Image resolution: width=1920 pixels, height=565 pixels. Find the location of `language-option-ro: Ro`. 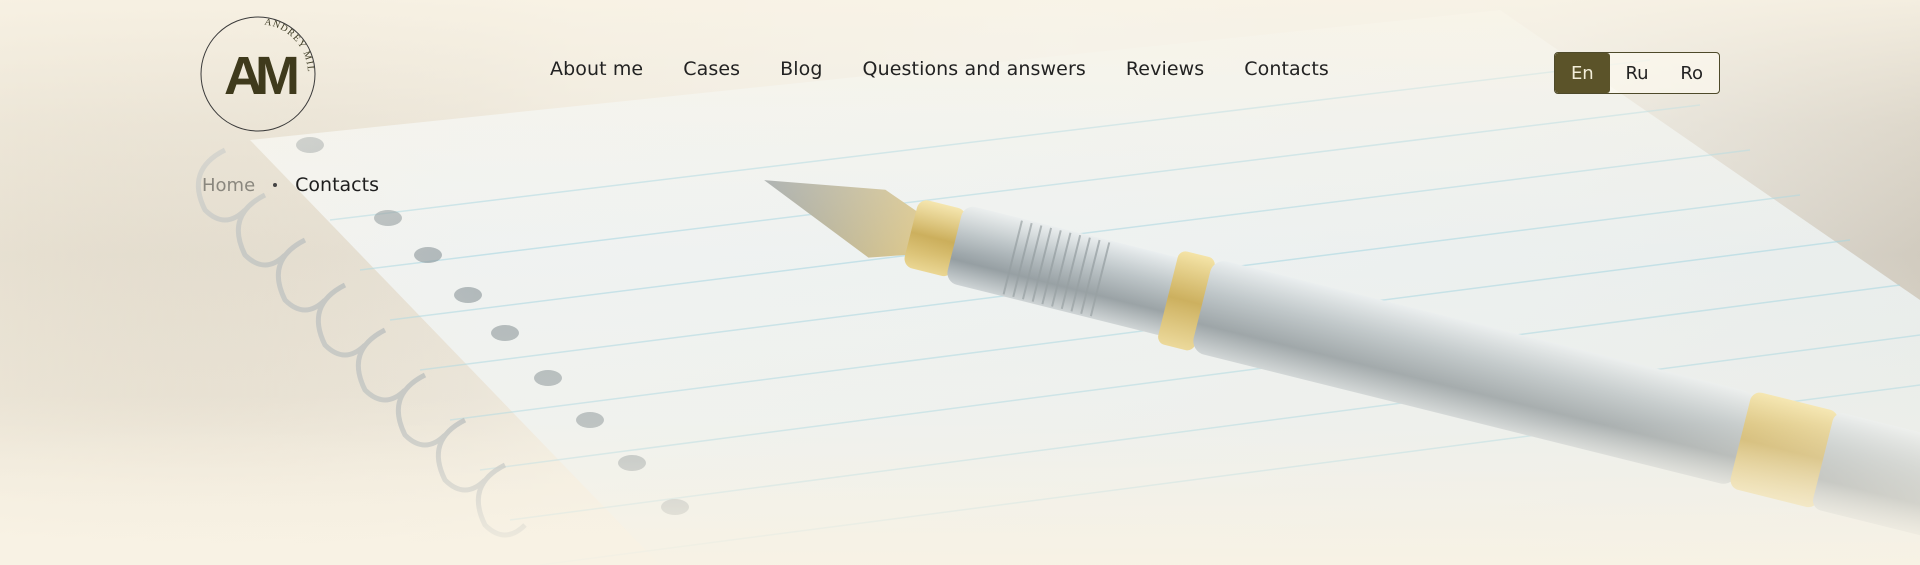

language-option-ro: Ro is located at coordinates (1691, 73).